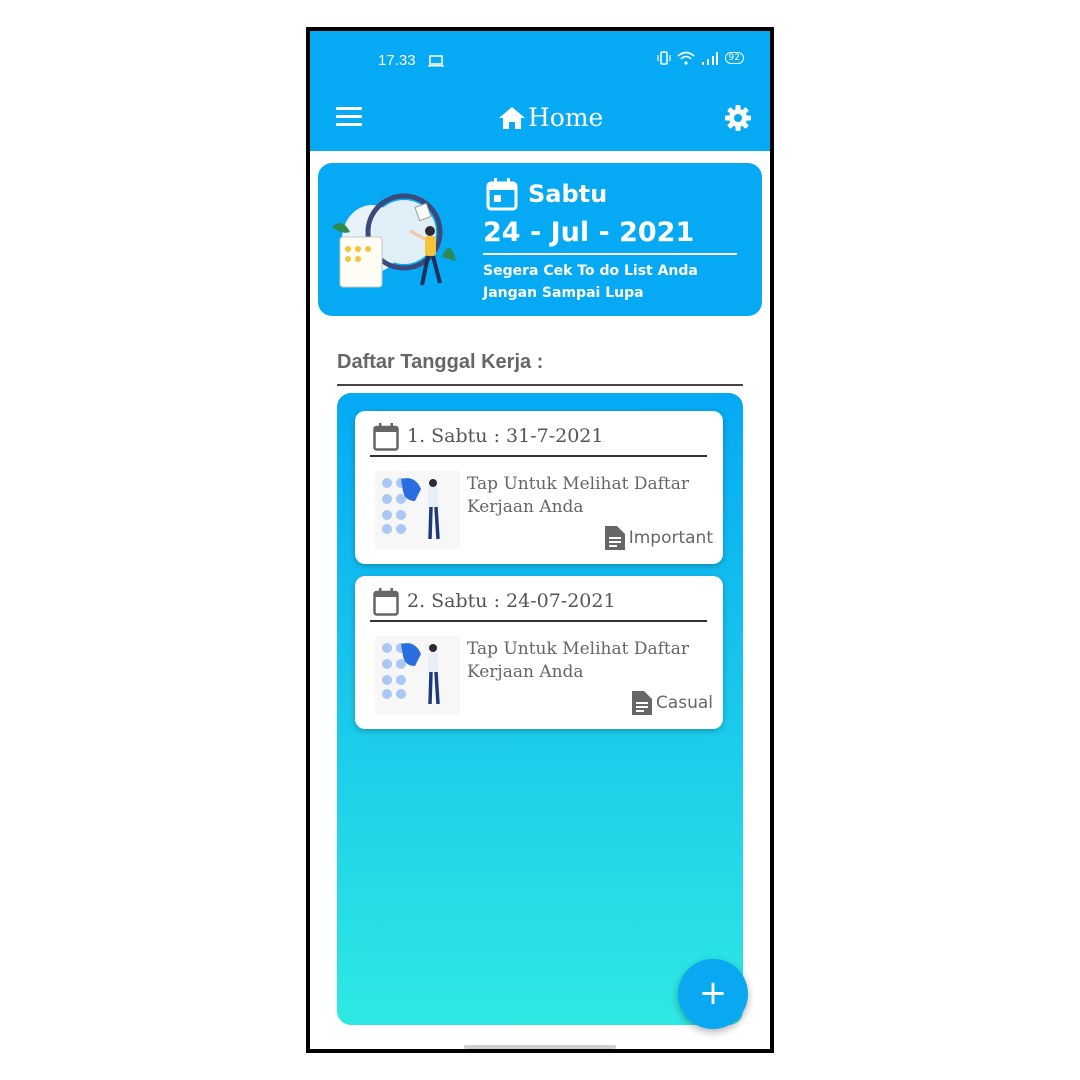 This screenshot has width=1080, height=1080. Describe the element at coordinates (511, 601) in the screenshot. I see `card-header: 2. Sabtu : 24-07-2021` at that location.